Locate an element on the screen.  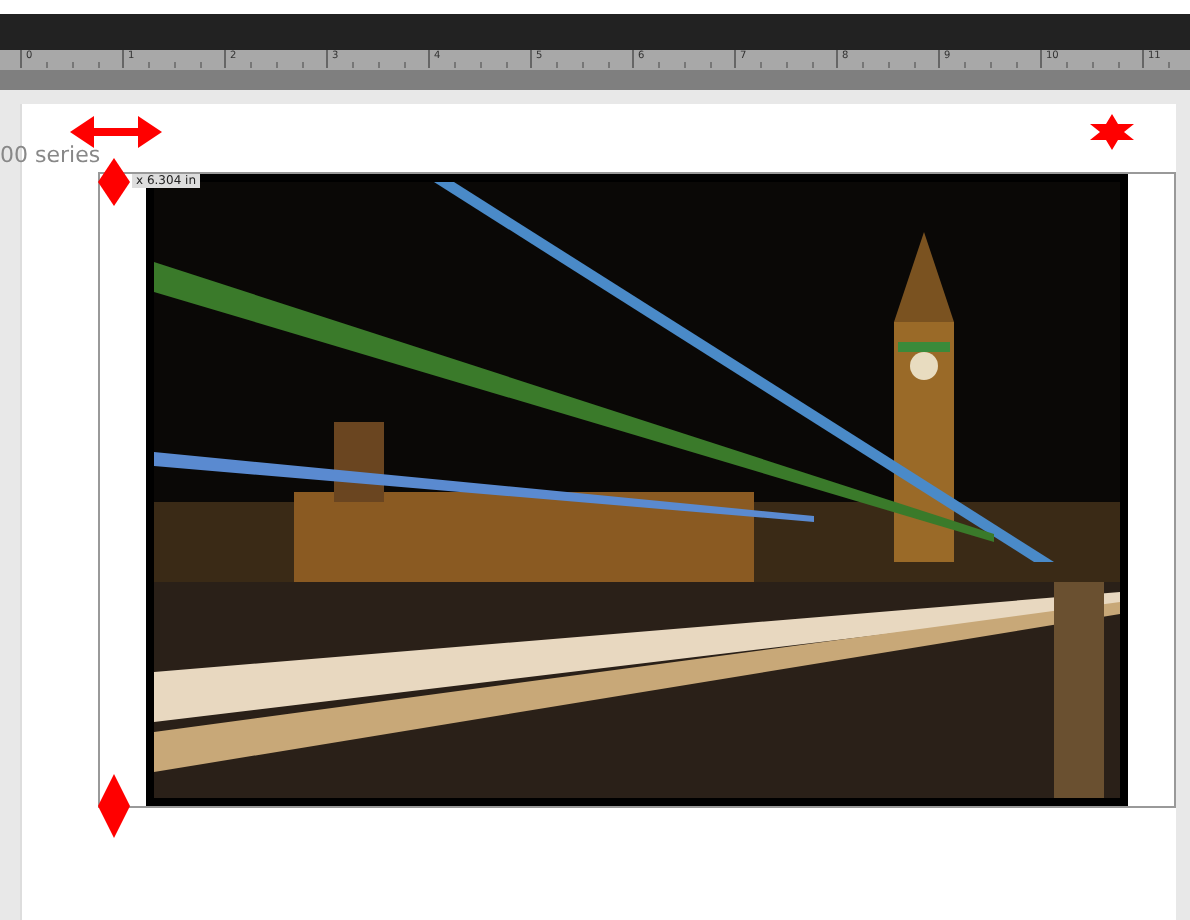
series-label: 00 series is located at coordinates (50, 155).